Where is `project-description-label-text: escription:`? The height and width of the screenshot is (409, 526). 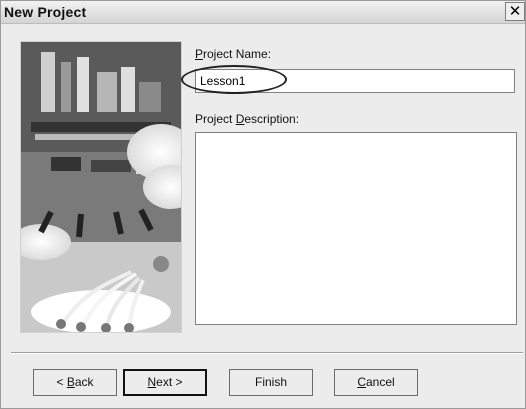 project-description-label-text: escription: is located at coordinates (272, 119).